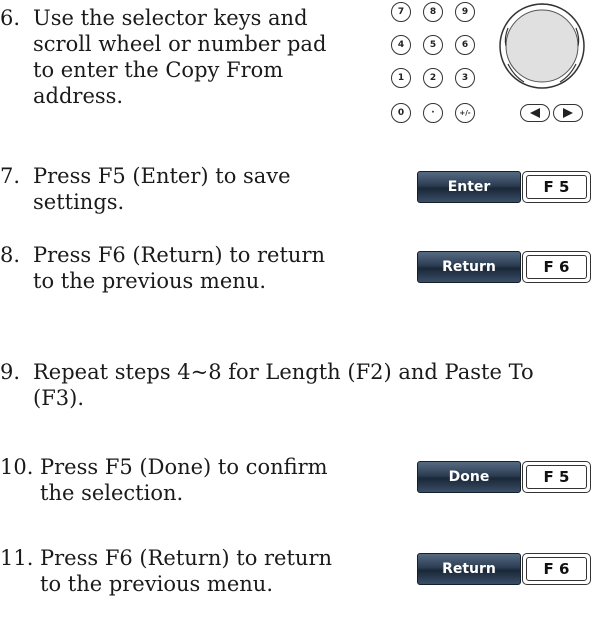  Describe the element at coordinates (469, 187) in the screenshot. I see `enter-softkey: Enter` at that location.